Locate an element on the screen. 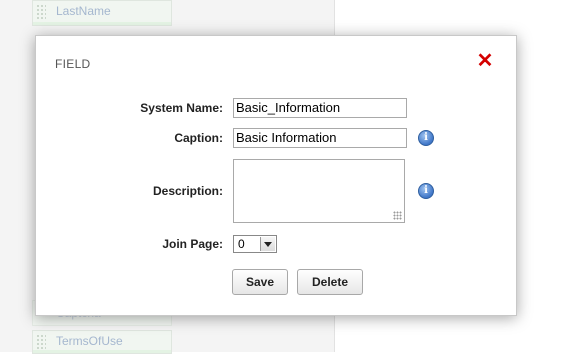 The width and height of the screenshot is (583, 354). description-info-icon: i is located at coordinates (426, 191).